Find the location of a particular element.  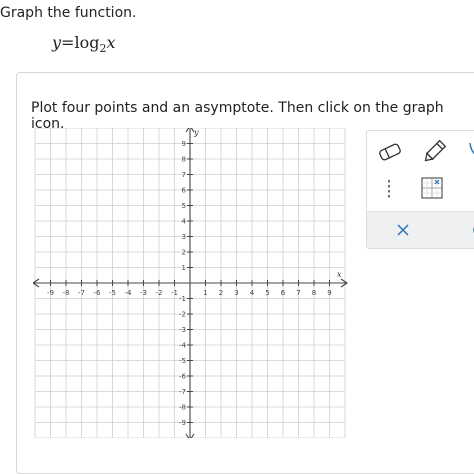

y-tick-label: -6 is located at coordinates (183, 377).